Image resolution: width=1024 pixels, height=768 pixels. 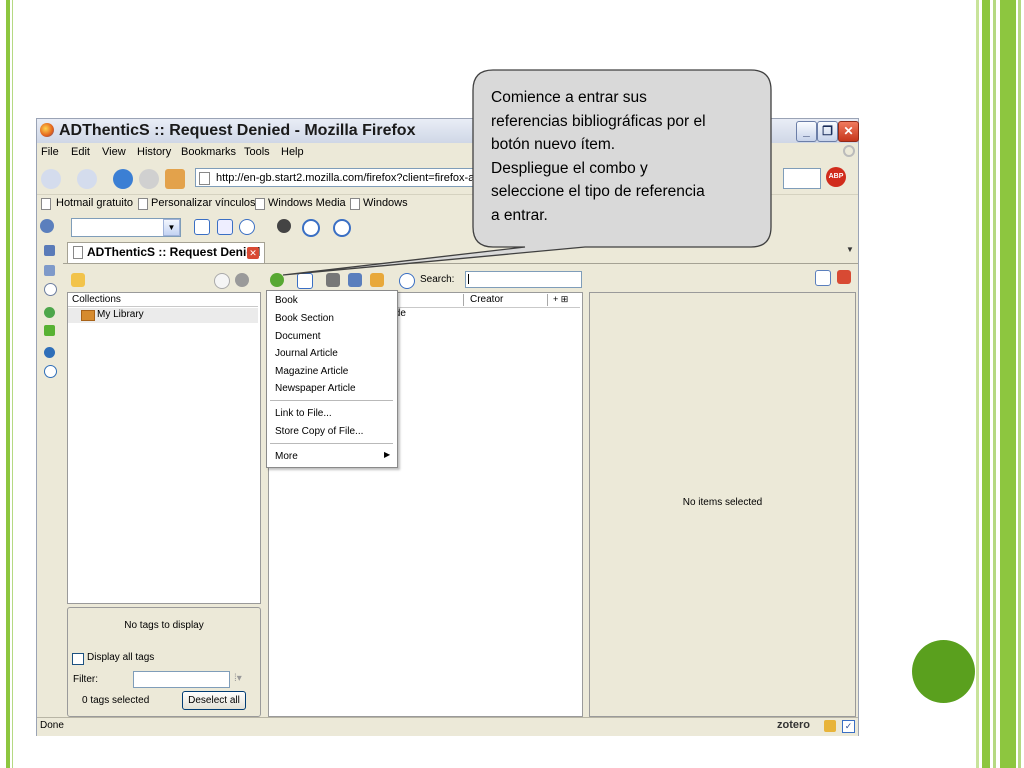 What do you see at coordinates (222, 281) in the screenshot?
I see `sync-icon` at bounding box center [222, 281].